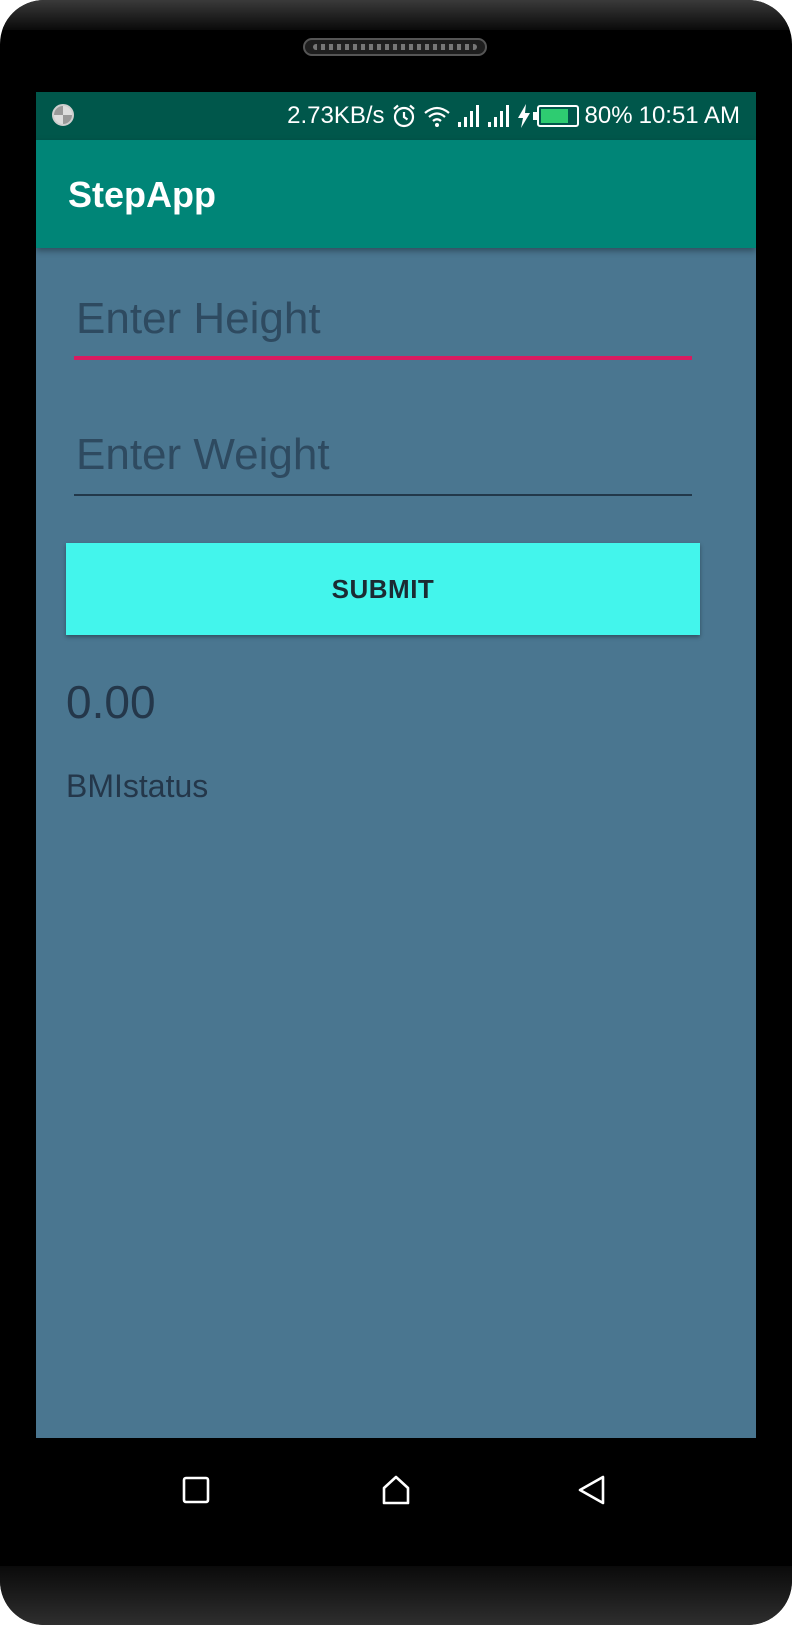  What do you see at coordinates (395, 47) in the screenshot?
I see `earpiece-speaker` at bounding box center [395, 47].